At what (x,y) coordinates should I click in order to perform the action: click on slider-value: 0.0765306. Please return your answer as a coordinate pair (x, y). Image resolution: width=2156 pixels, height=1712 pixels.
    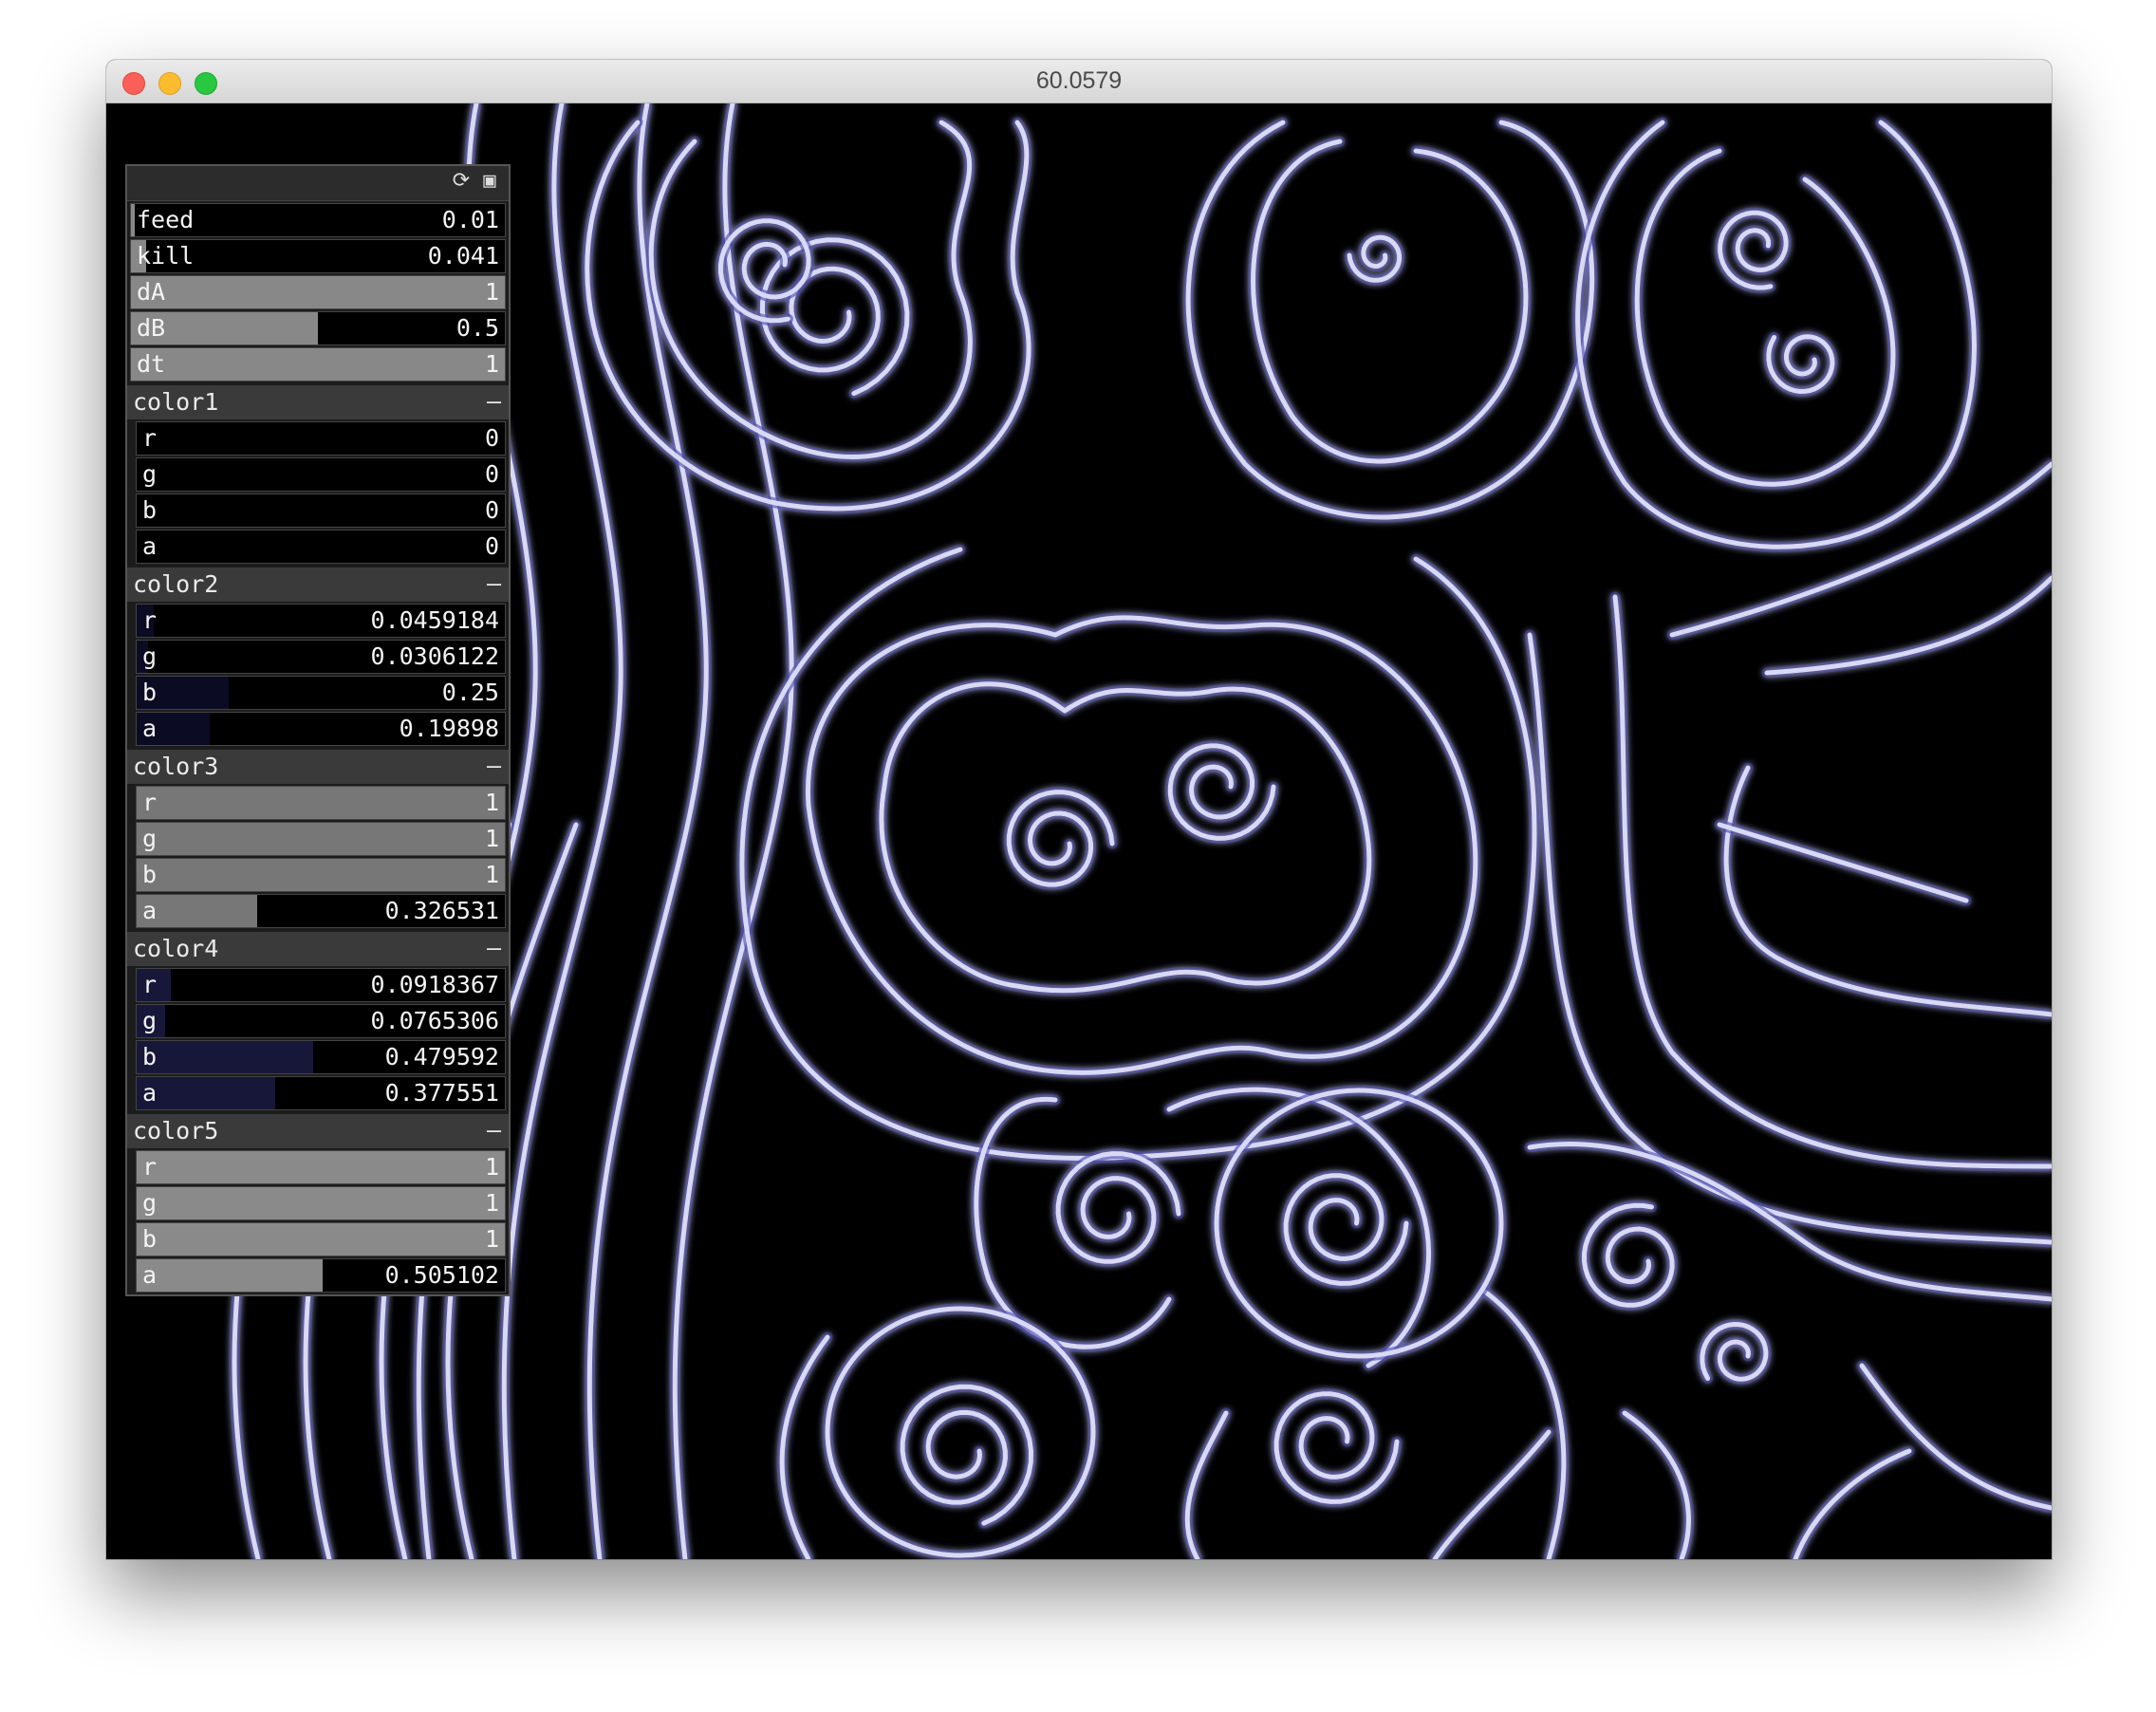
    Looking at the image, I should click on (434, 1021).